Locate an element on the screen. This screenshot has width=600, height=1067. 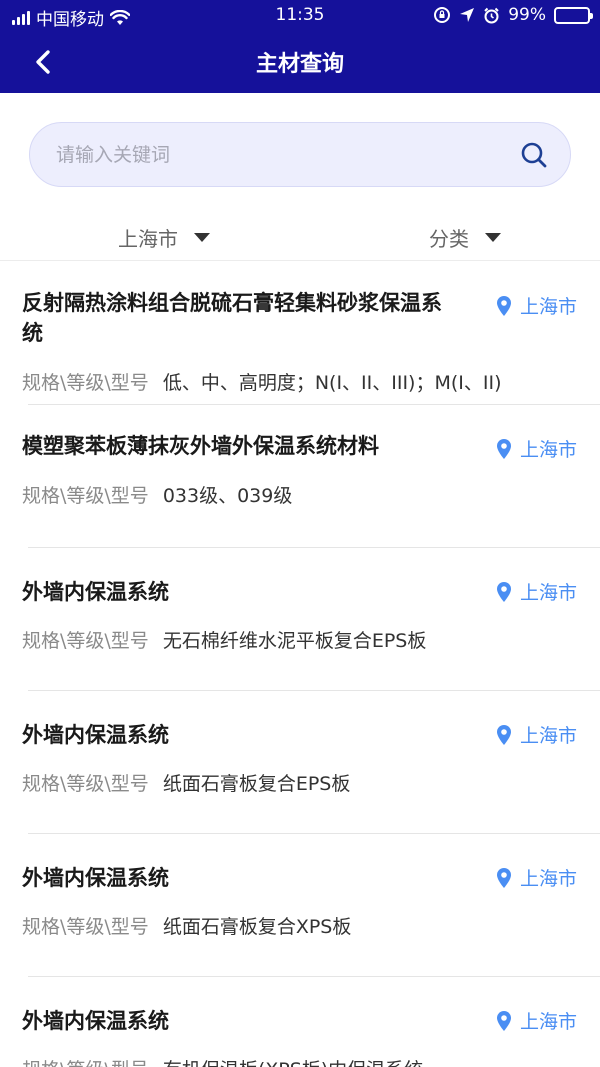
status-bar: 中国移动 11:35 99% is located at coordinates (300, 16).